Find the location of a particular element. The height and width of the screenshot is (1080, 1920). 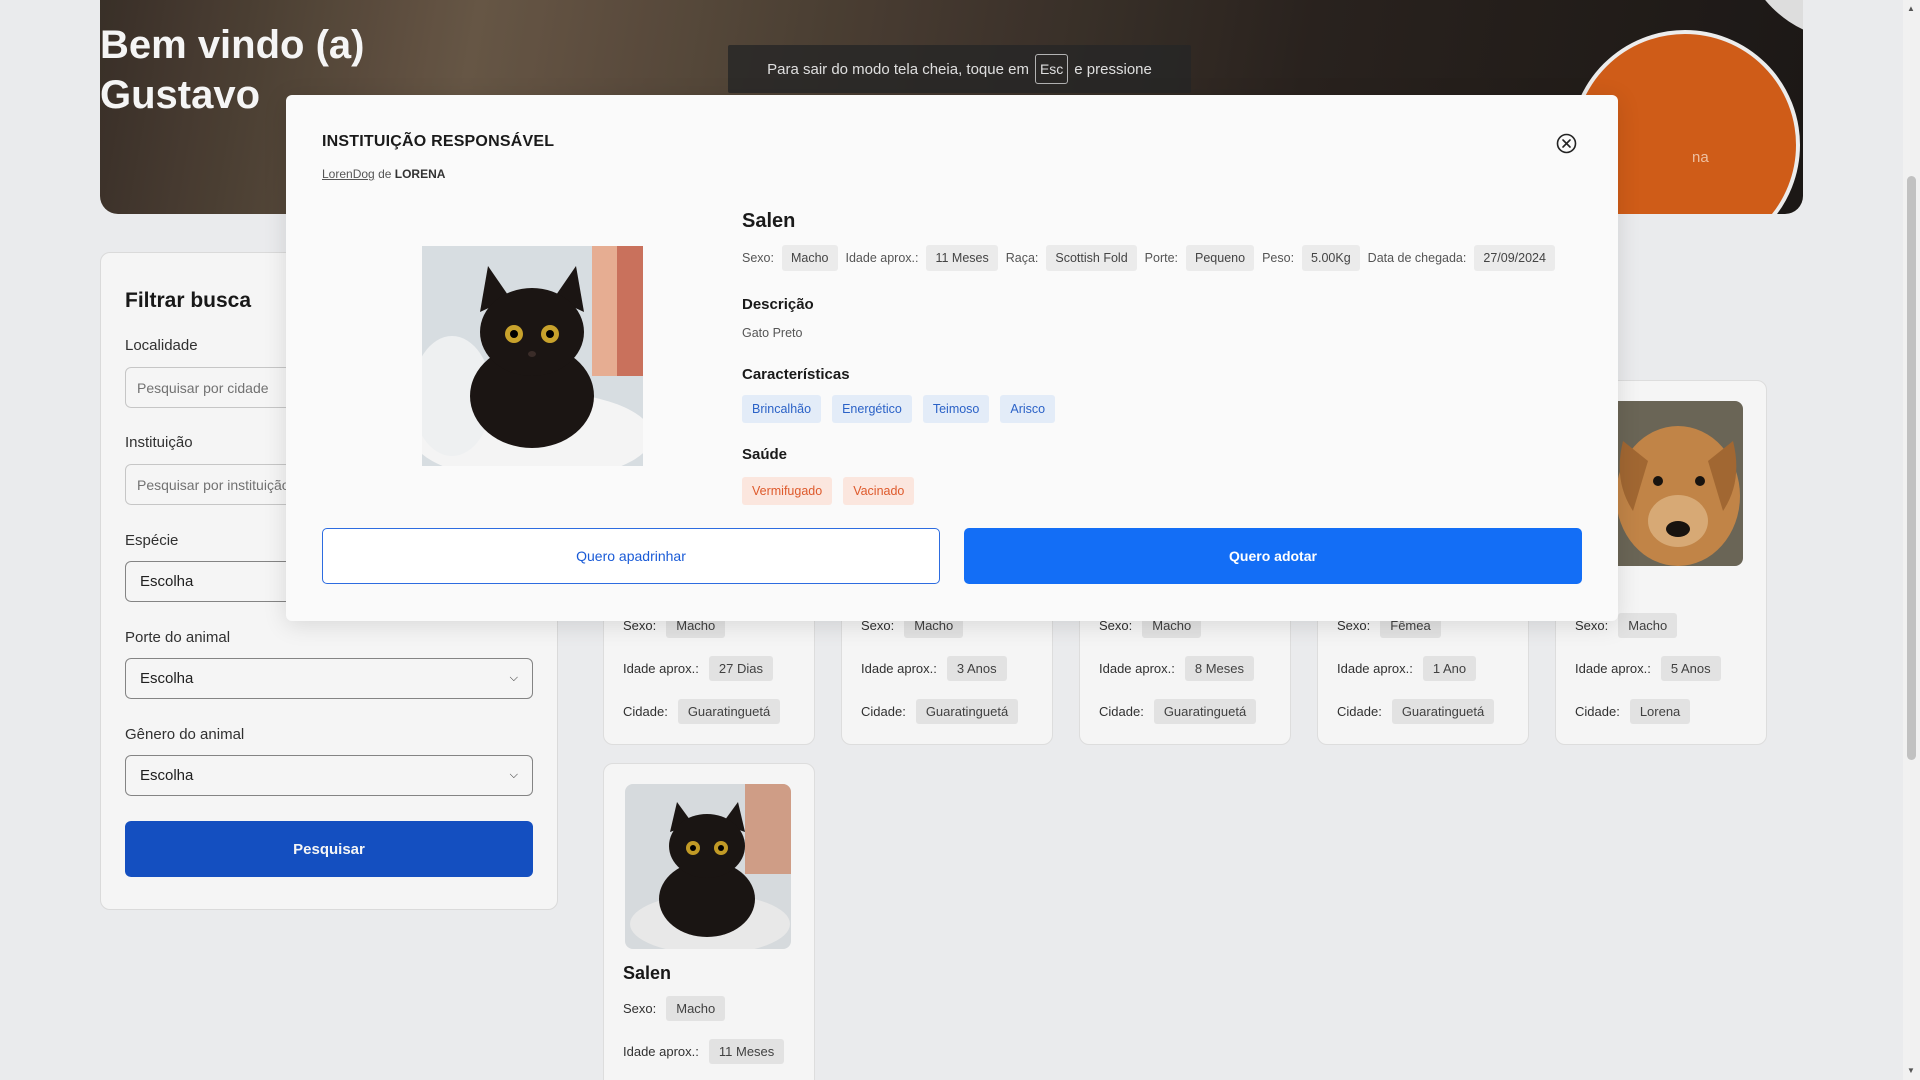

health-list: Vermifugado Vacinado is located at coordinates (828, 491).